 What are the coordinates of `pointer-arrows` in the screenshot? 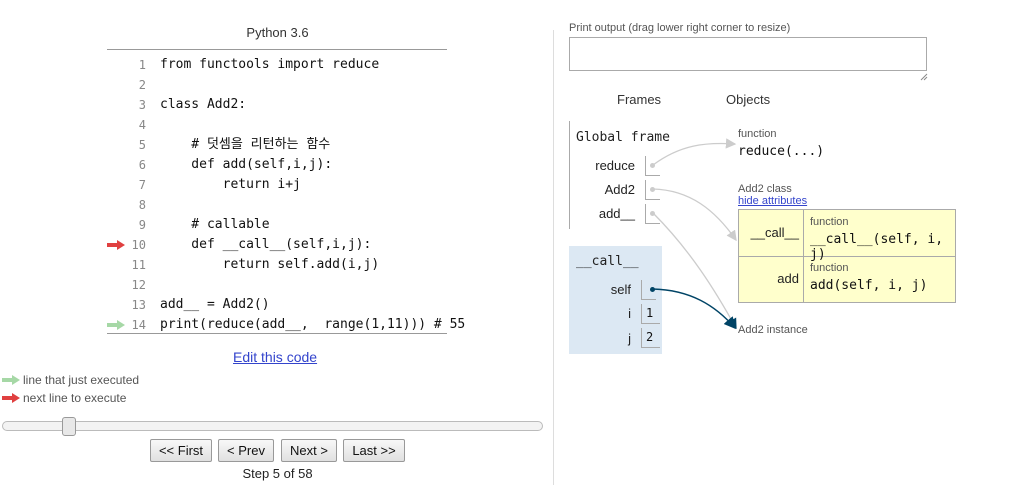 It's located at (694, 234).